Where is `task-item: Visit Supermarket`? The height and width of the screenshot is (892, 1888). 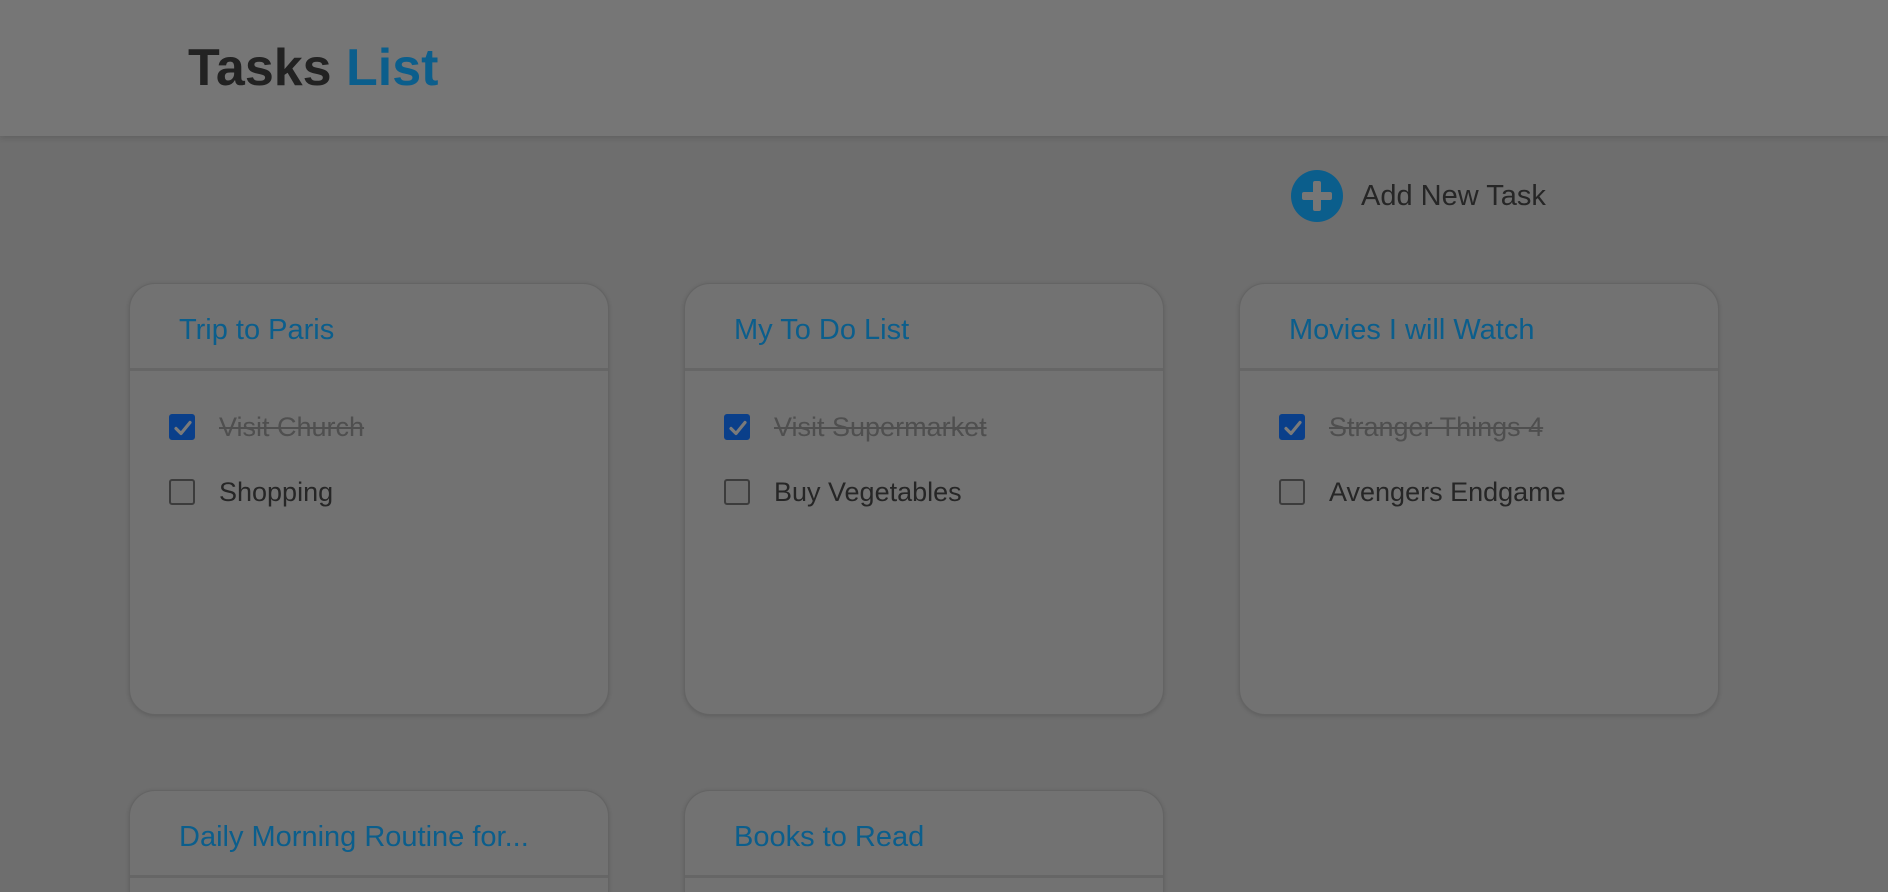 task-item: Visit Supermarket is located at coordinates (855, 427).